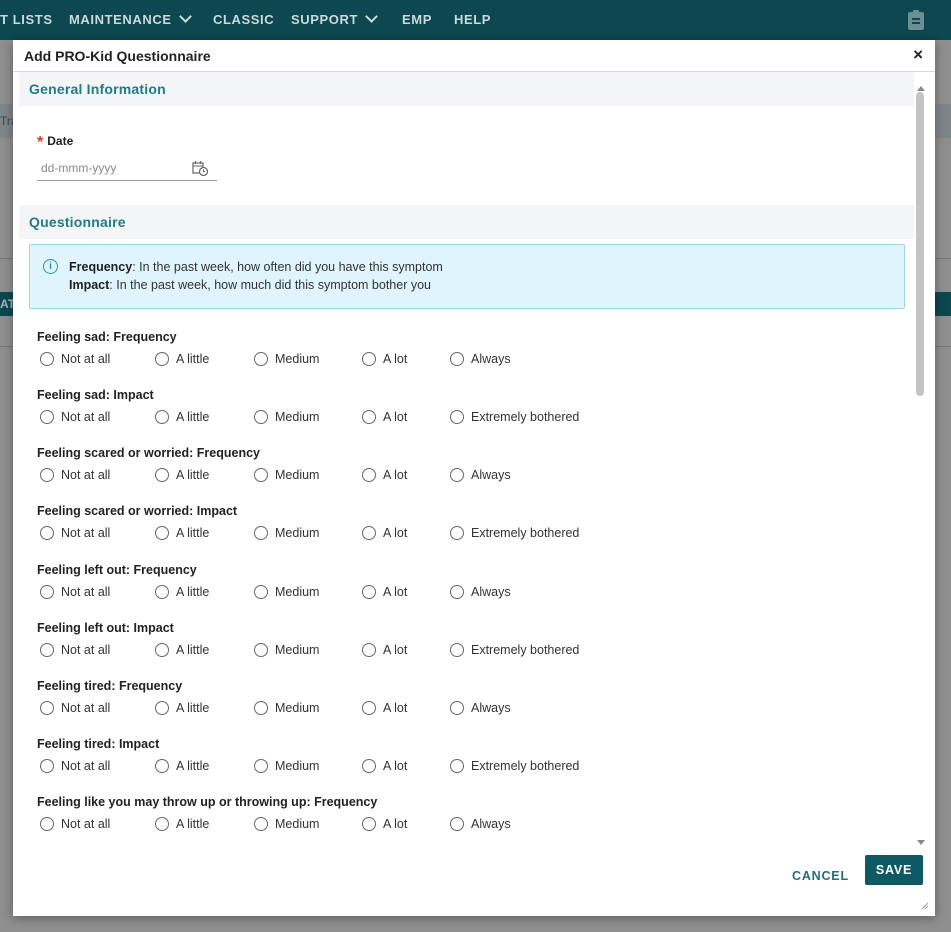 Image resolution: width=951 pixels, height=932 pixels. I want to click on resize-grip-icon, so click(925, 906).